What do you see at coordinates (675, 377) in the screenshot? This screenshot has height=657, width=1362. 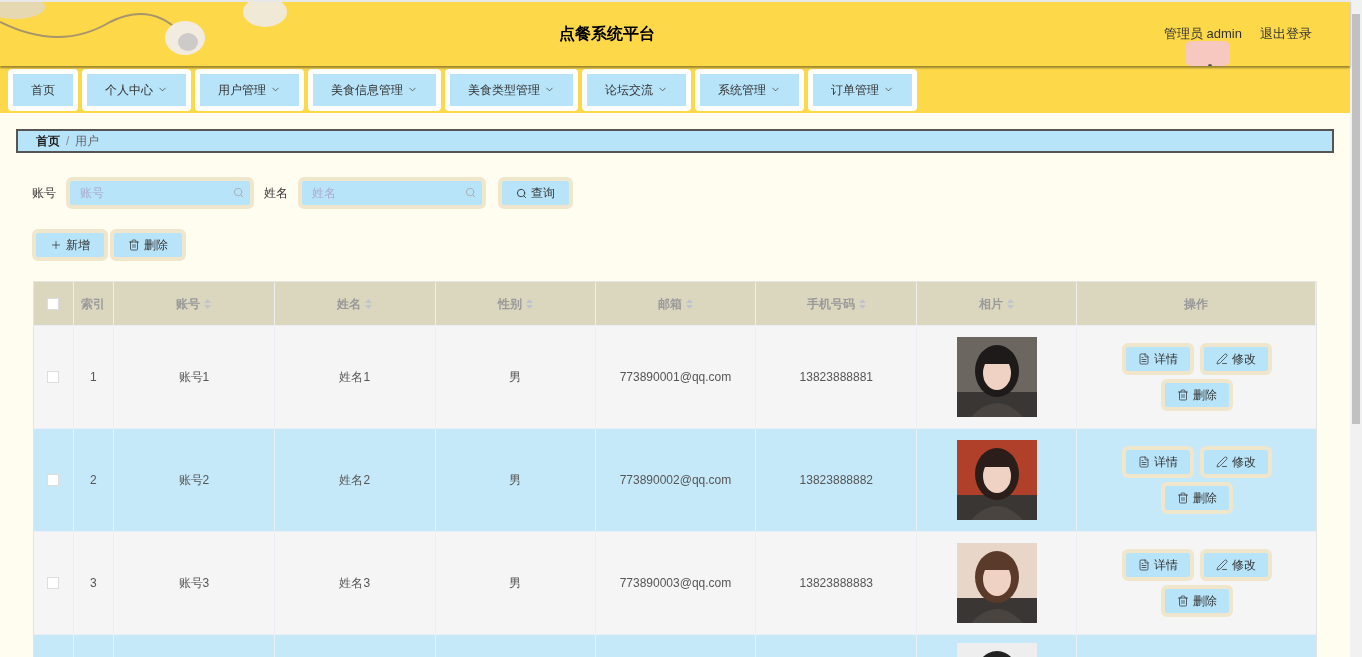 I see `table-cell-text: 773890001@qq.com` at bounding box center [675, 377].